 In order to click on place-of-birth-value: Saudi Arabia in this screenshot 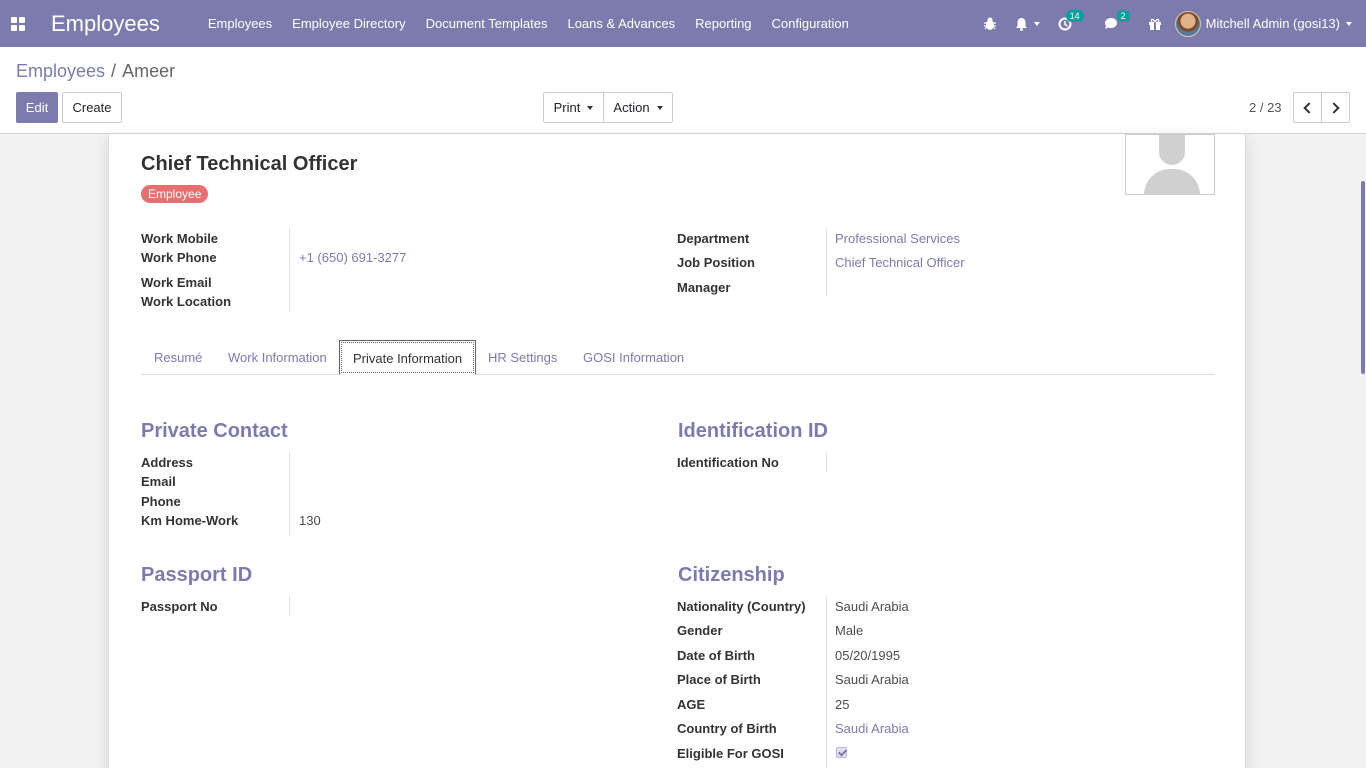, I will do `click(872, 679)`.